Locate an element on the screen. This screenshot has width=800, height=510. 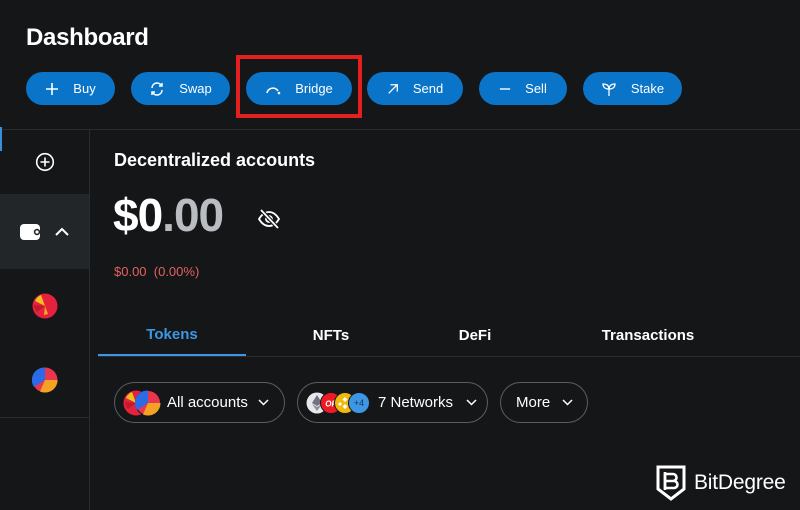
tab-nfts: NFTs is located at coordinates (331, 335).